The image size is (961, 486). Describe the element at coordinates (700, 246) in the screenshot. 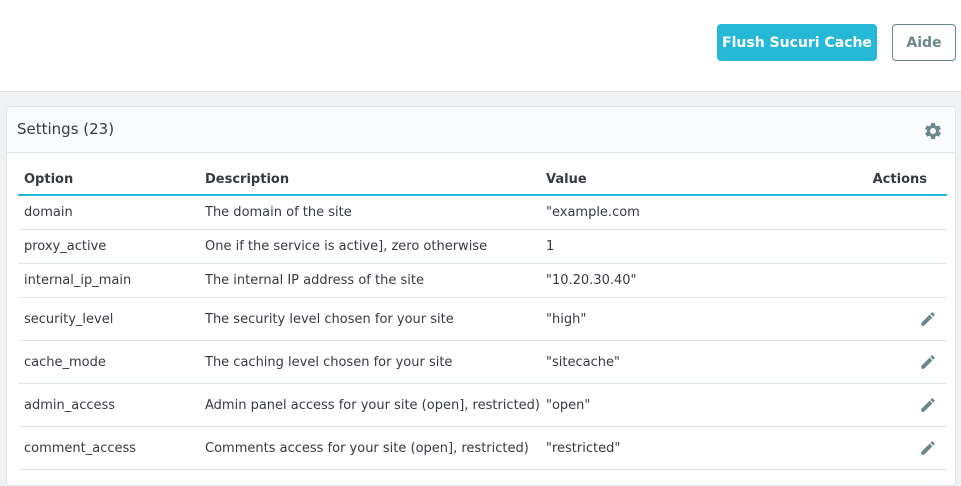

I see `value-cell: 1` at that location.